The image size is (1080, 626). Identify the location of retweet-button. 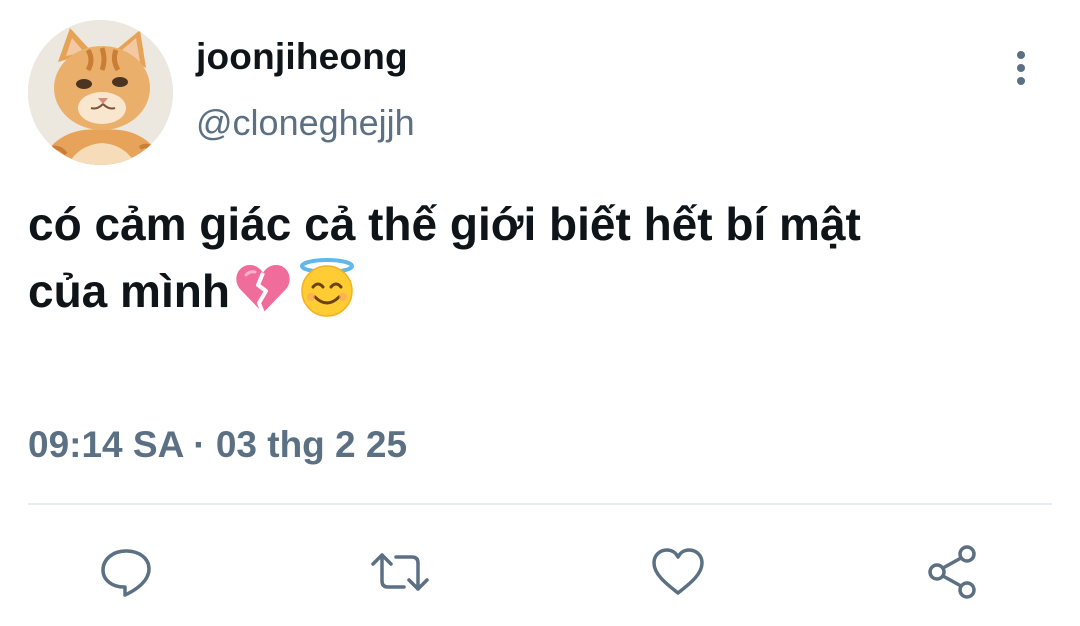
(400, 572).